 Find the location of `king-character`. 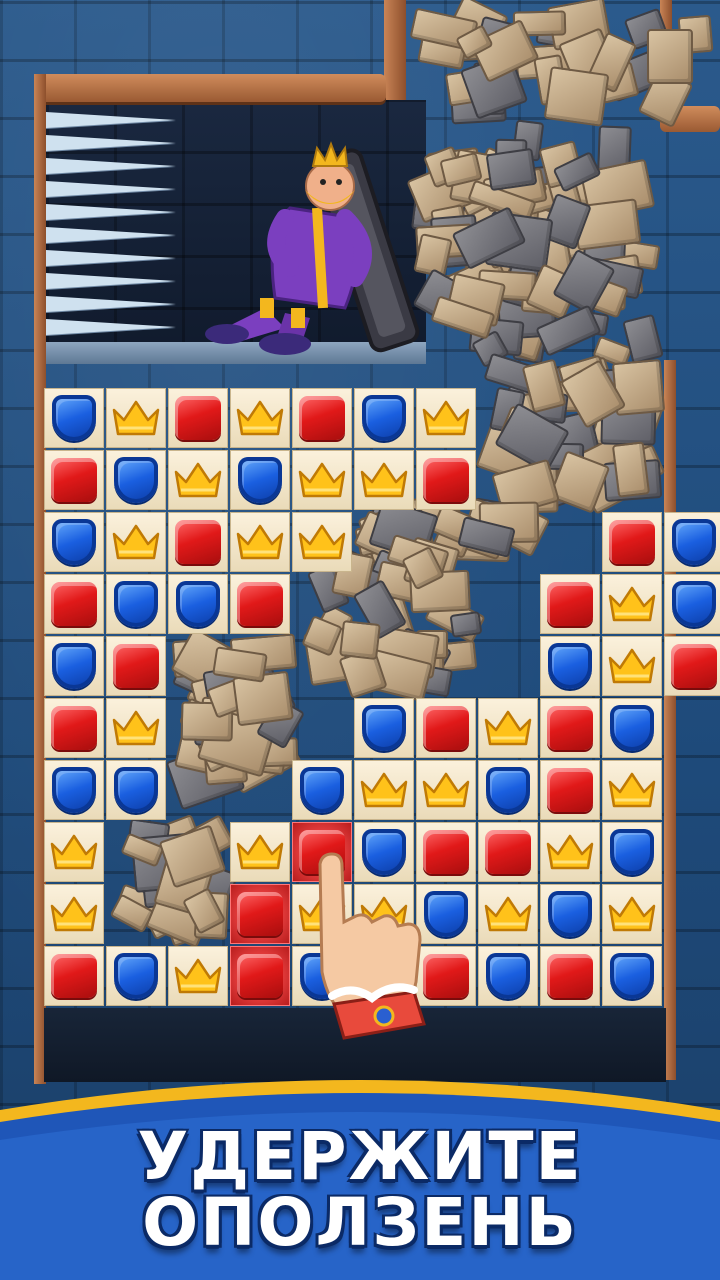

king-character is located at coordinates (312, 248).